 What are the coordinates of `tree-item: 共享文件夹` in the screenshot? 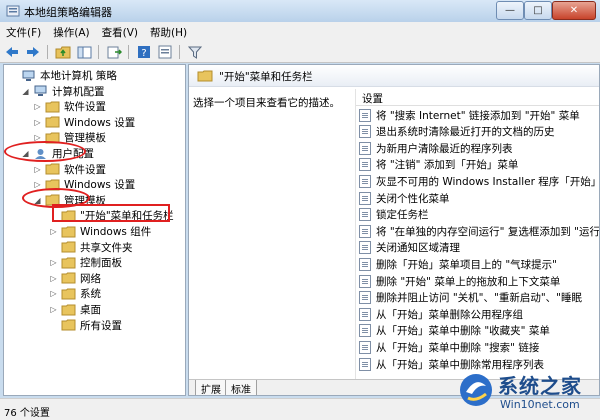 It's located at (91, 247).